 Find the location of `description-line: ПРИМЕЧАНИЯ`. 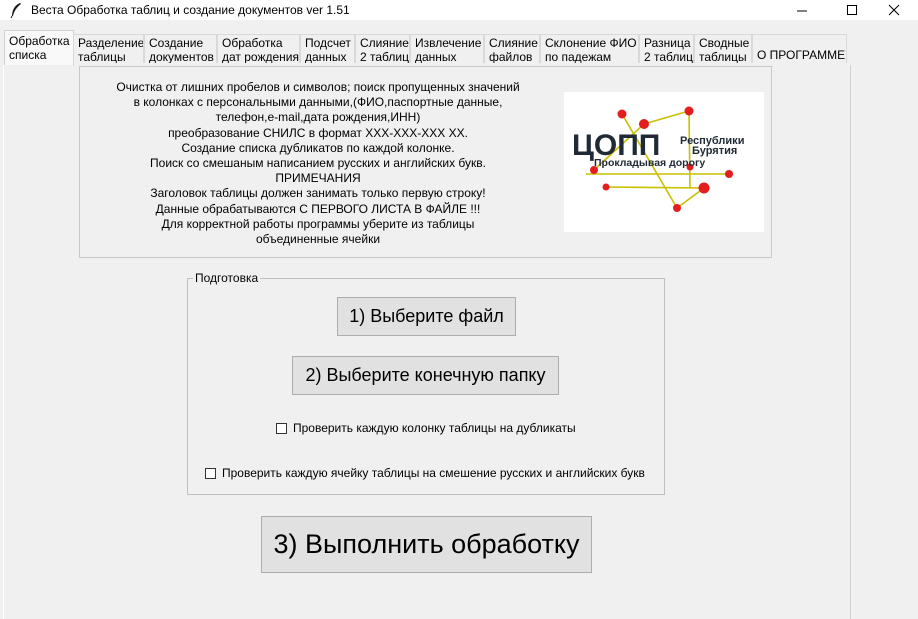

description-line: ПРИМЕЧАНИЯ is located at coordinates (318, 178).